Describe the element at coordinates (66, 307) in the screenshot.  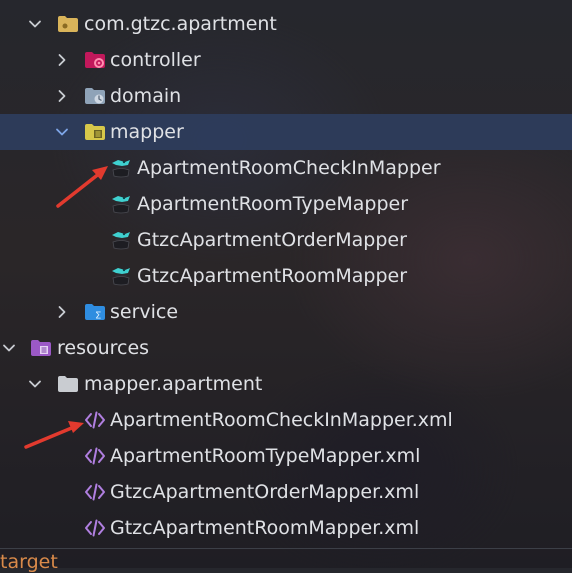
I see `annotation-arrows` at that location.